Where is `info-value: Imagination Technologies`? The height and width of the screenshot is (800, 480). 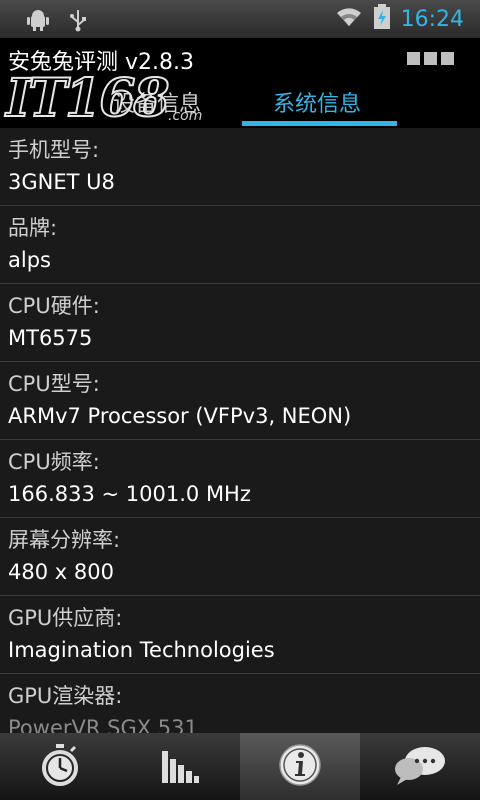 info-value: Imagination Technologies is located at coordinates (141, 650).